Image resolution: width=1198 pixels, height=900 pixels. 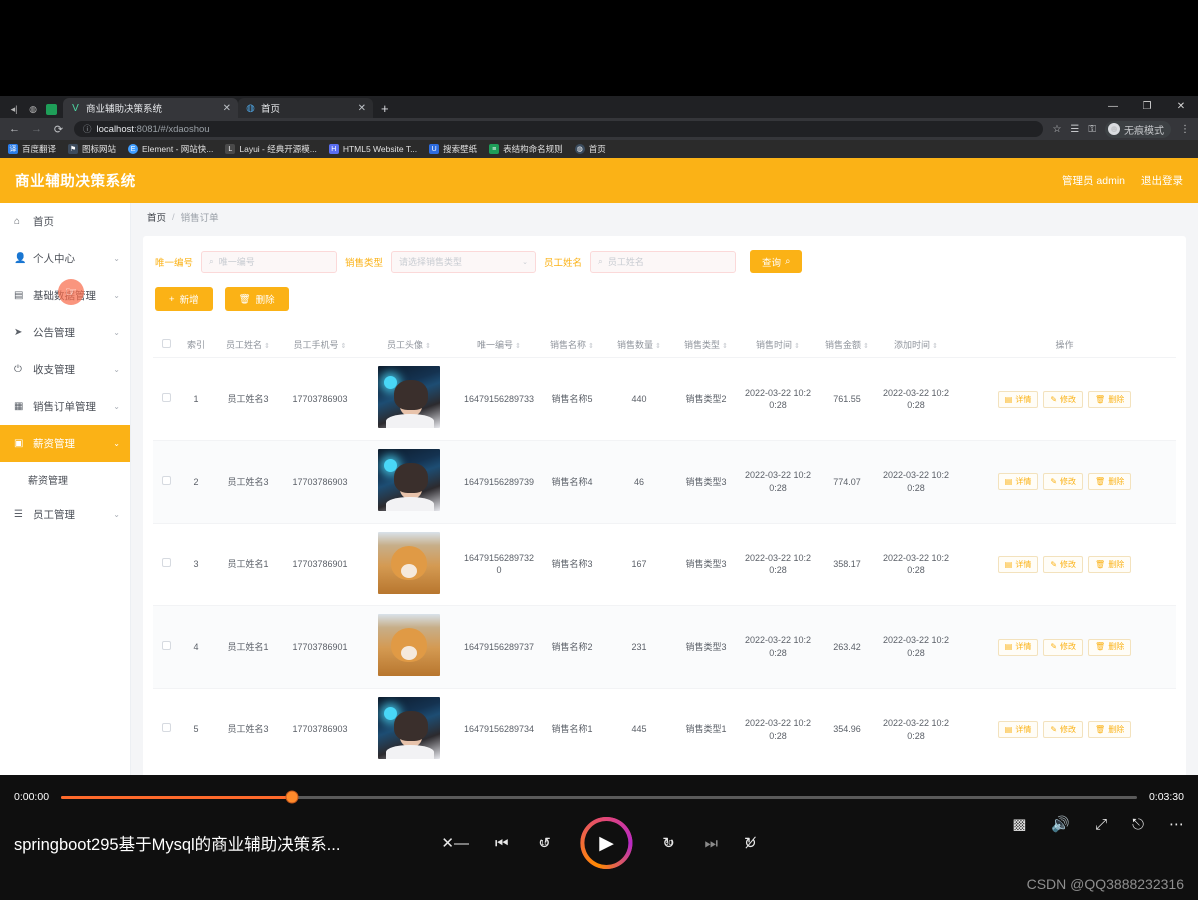 I want to click on sidebar-item-personal-center: 👤 个人中心 ⌄, so click(x=65, y=258).